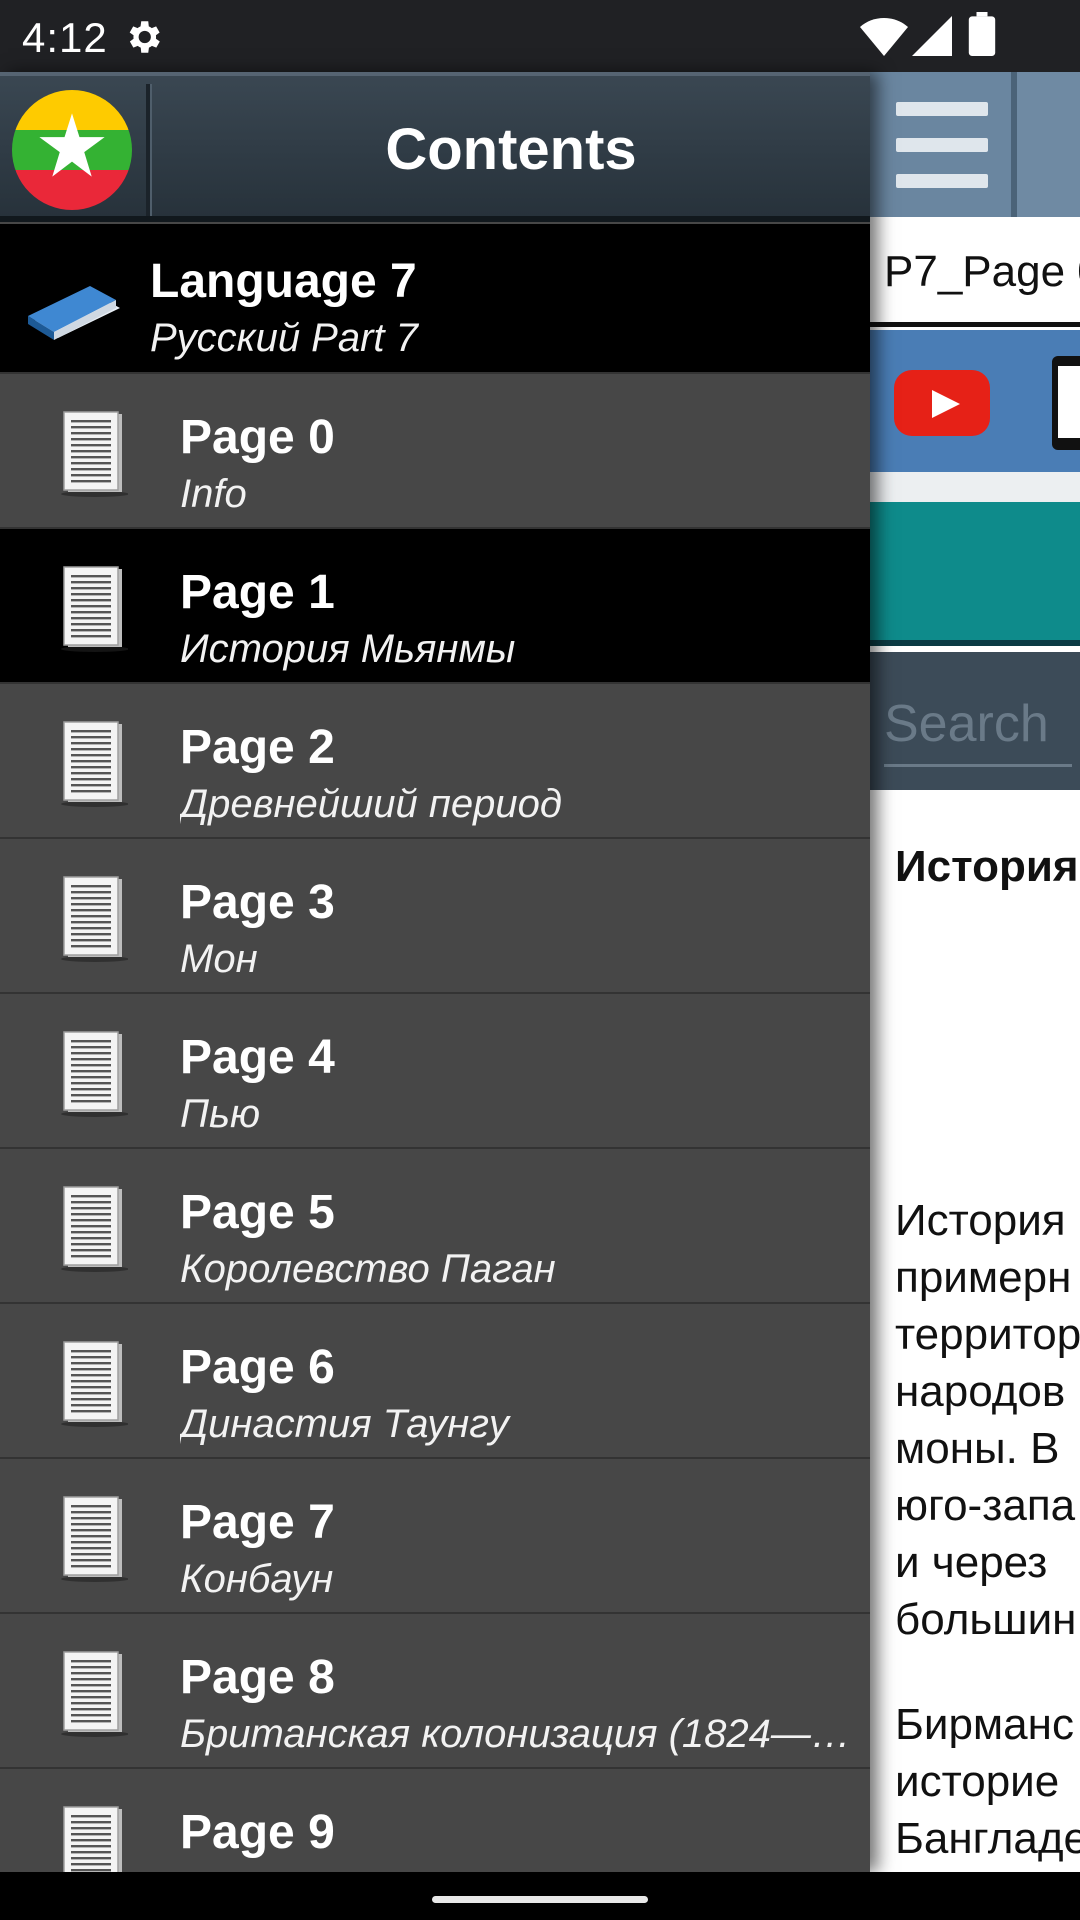  Describe the element at coordinates (368, 1269) in the screenshot. I see `drawer-item-subtitle: Королевство Паган` at that location.